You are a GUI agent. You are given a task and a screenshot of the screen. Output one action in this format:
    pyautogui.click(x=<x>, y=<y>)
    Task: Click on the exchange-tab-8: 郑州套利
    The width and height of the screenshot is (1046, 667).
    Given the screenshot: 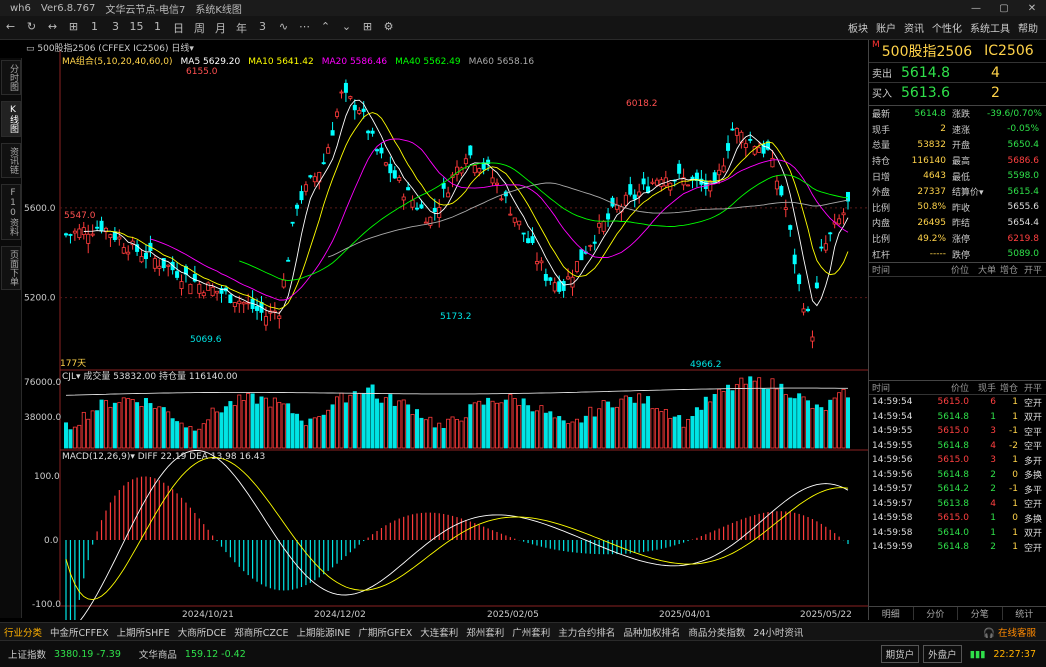 What is the action you would take?
    pyautogui.click(x=485, y=632)
    